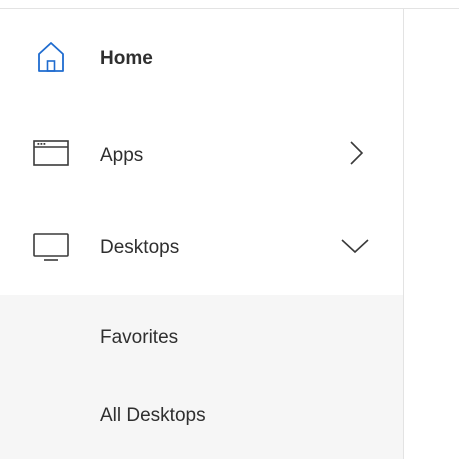  What do you see at coordinates (51, 57) in the screenshot?
I see `home-icon` at bounding box center [51, 57].